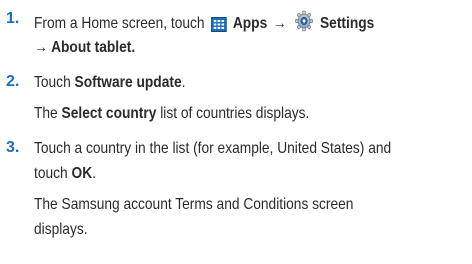 The height and width of the screenshot is (264, 472). What do you see at coordinates (13, 18) in the screenshot?
I see `step-number: 1.` at bounding box center [13, 18].